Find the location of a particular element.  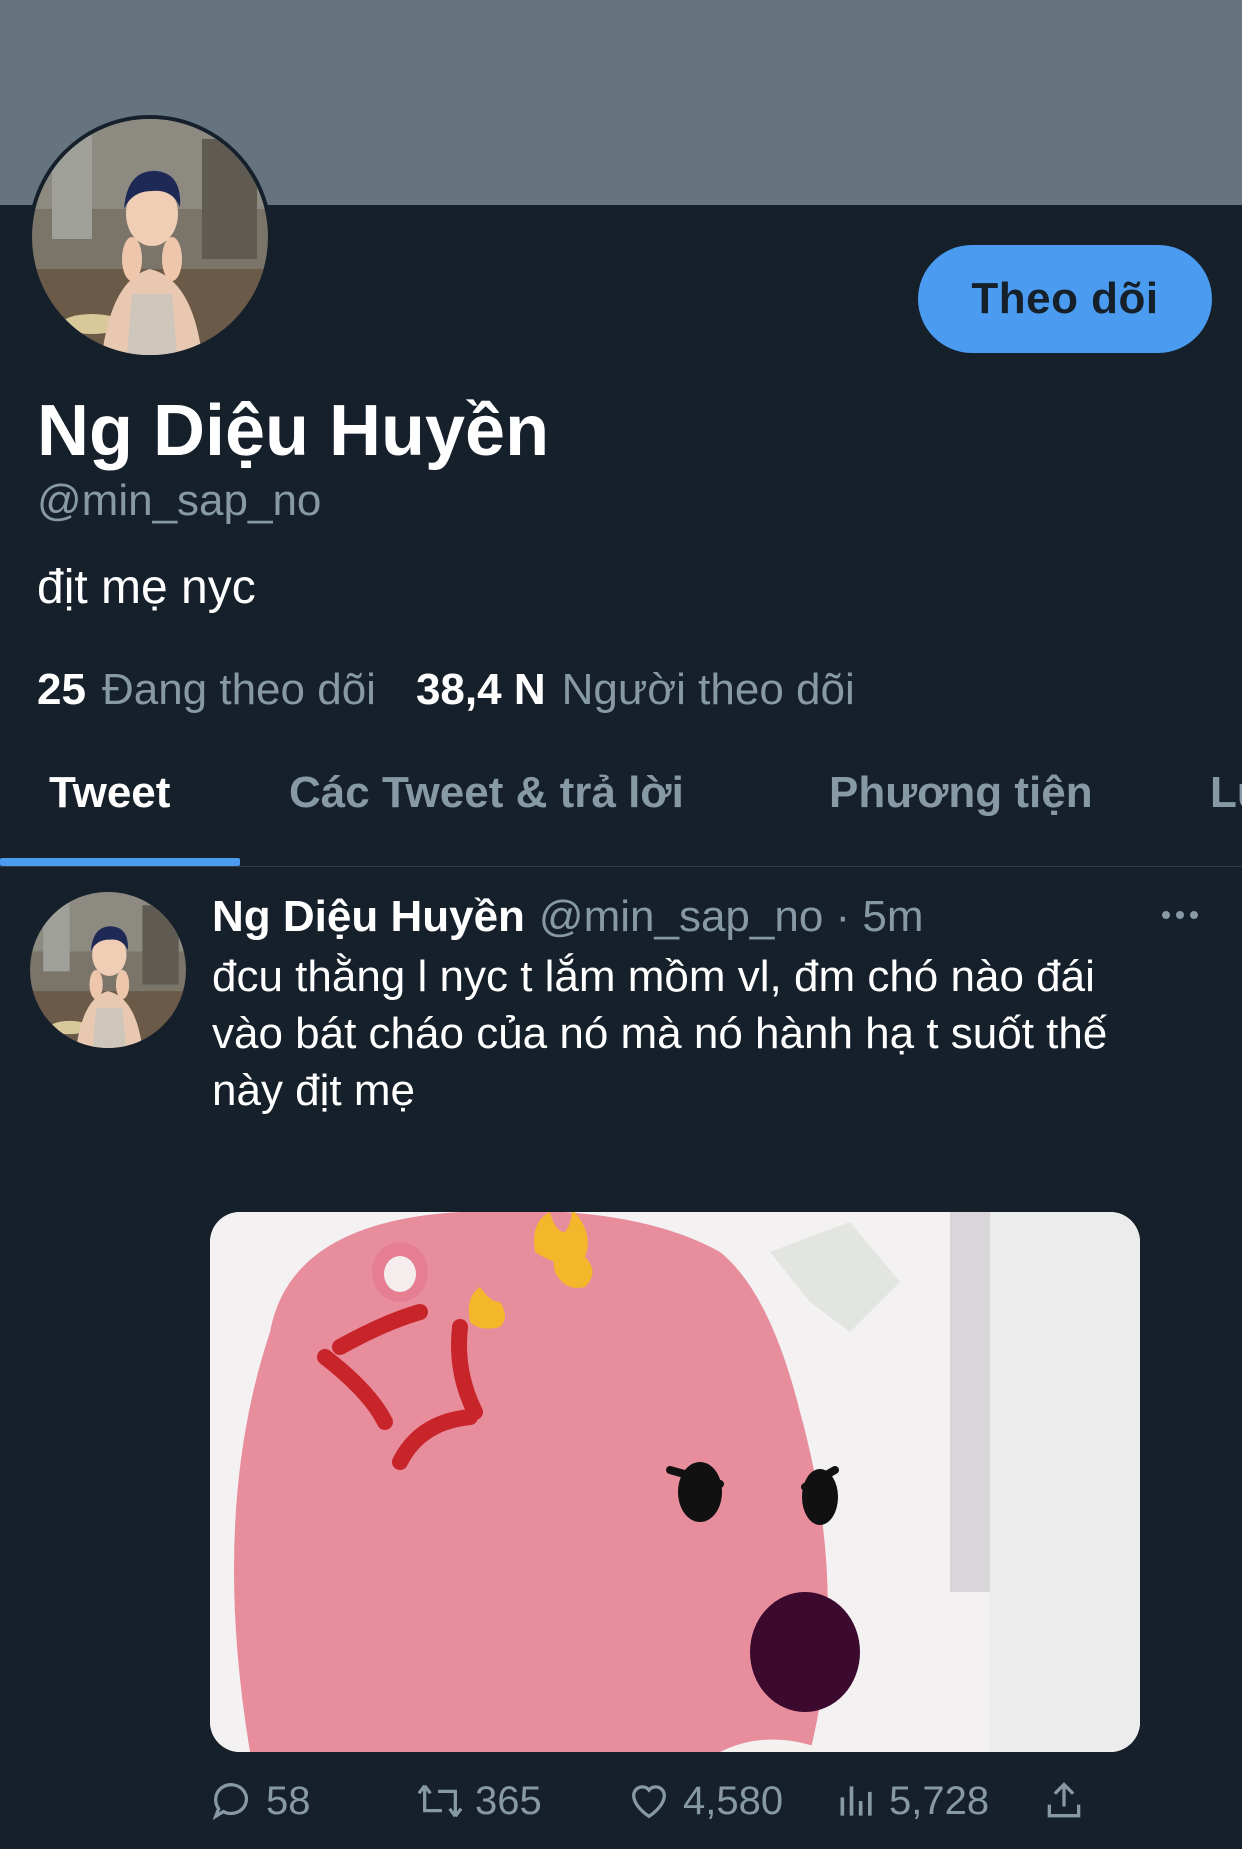

profile-handle: @min_sap_no is located at coordinates (179, 500).